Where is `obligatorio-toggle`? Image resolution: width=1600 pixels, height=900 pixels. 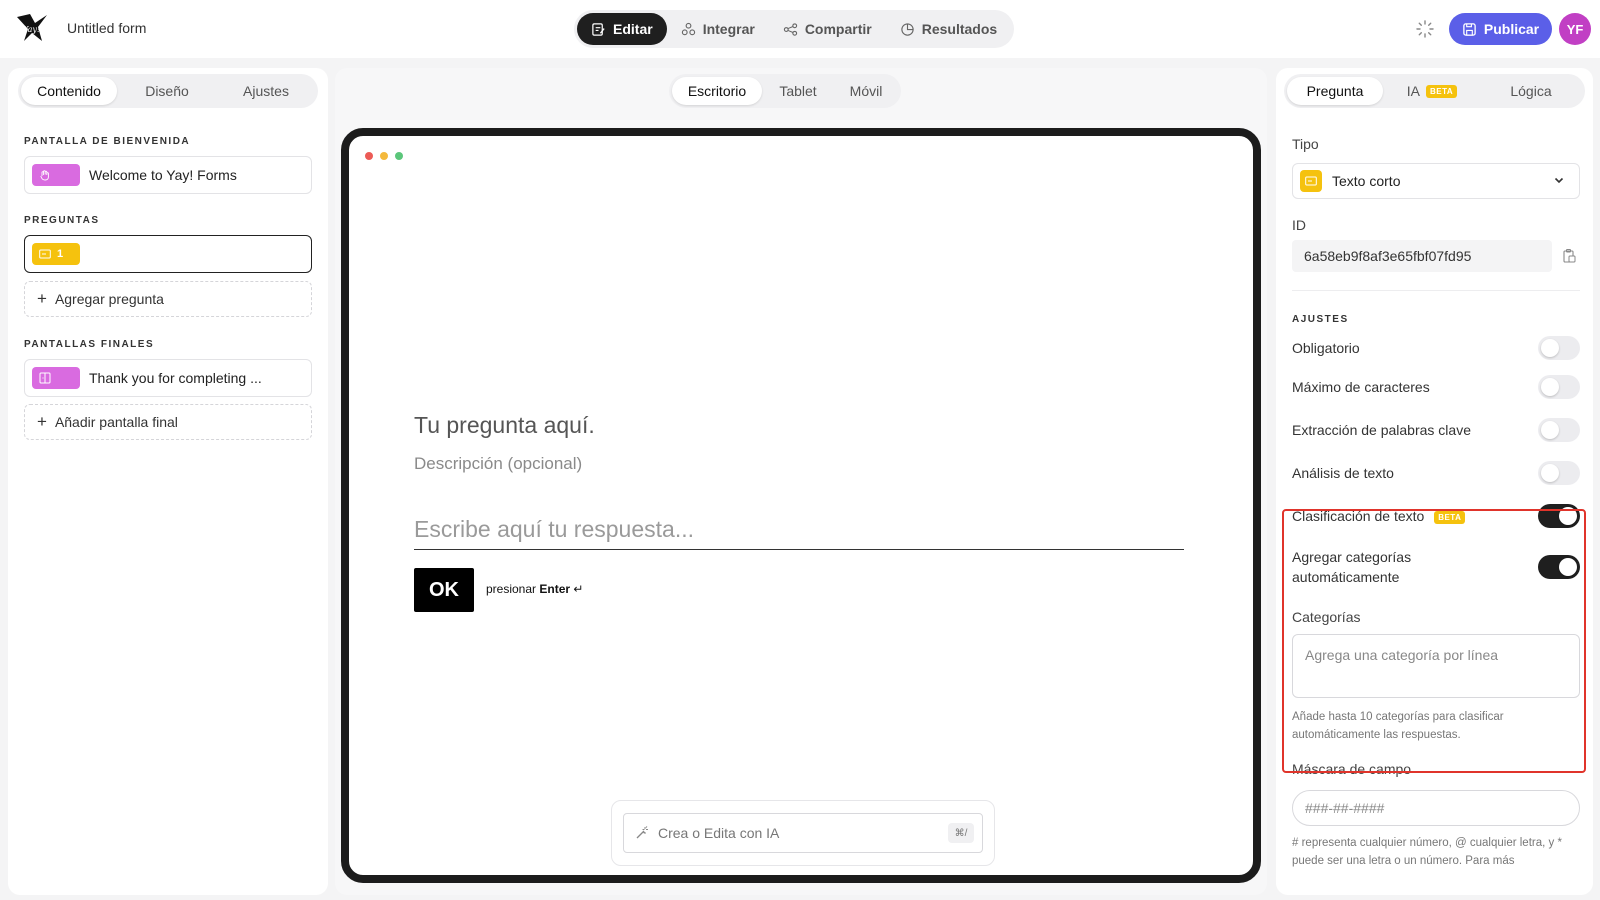 obligatorio-toggle is located at coordinates (1559, 348).